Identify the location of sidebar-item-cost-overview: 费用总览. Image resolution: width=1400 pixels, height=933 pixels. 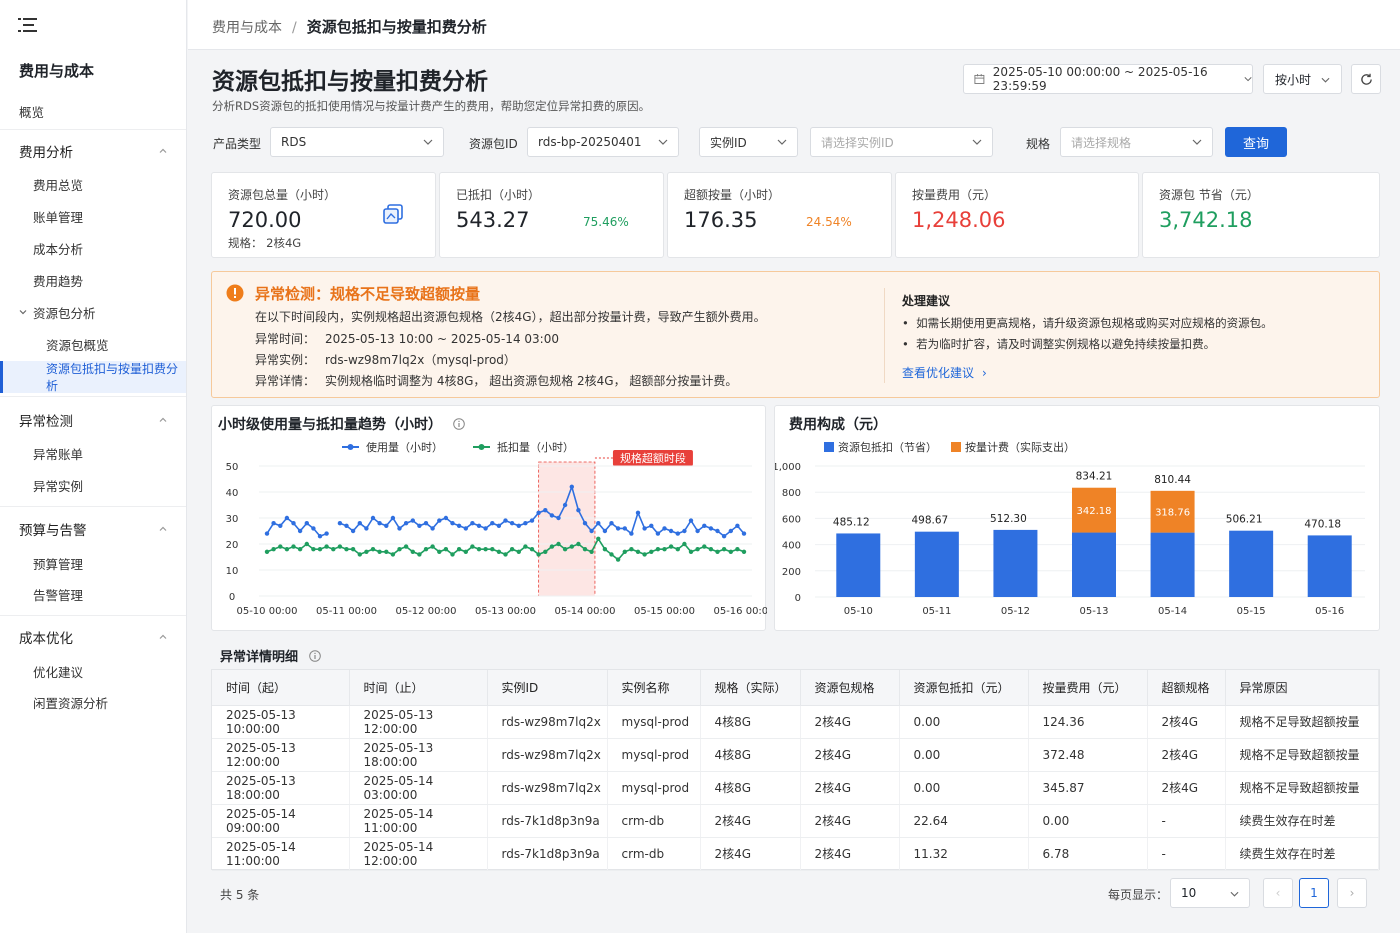
(93, 184).